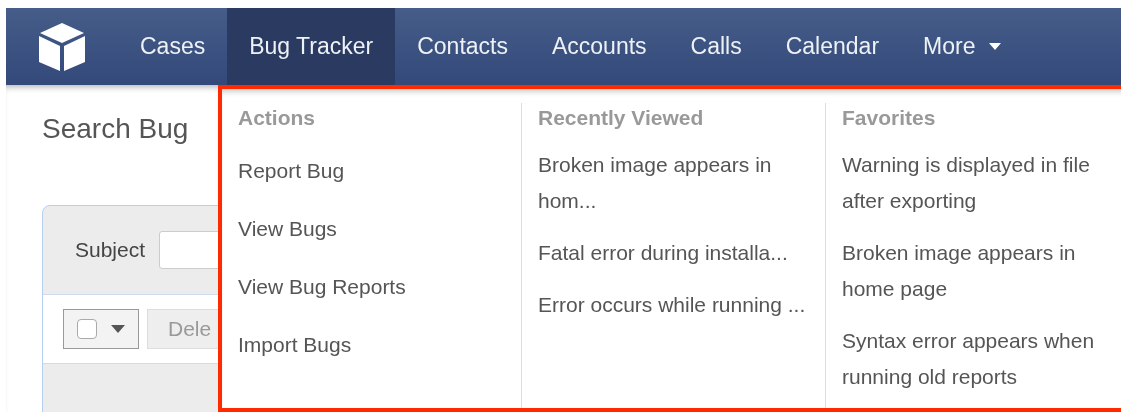 Image resolution: width=1121 pixels, height=412 pixels. What do you see at coordinates (978, 359) in the screenshot?
I see `menu-item: Syntax error appears when running old reports` at bounding box center [978, 359].